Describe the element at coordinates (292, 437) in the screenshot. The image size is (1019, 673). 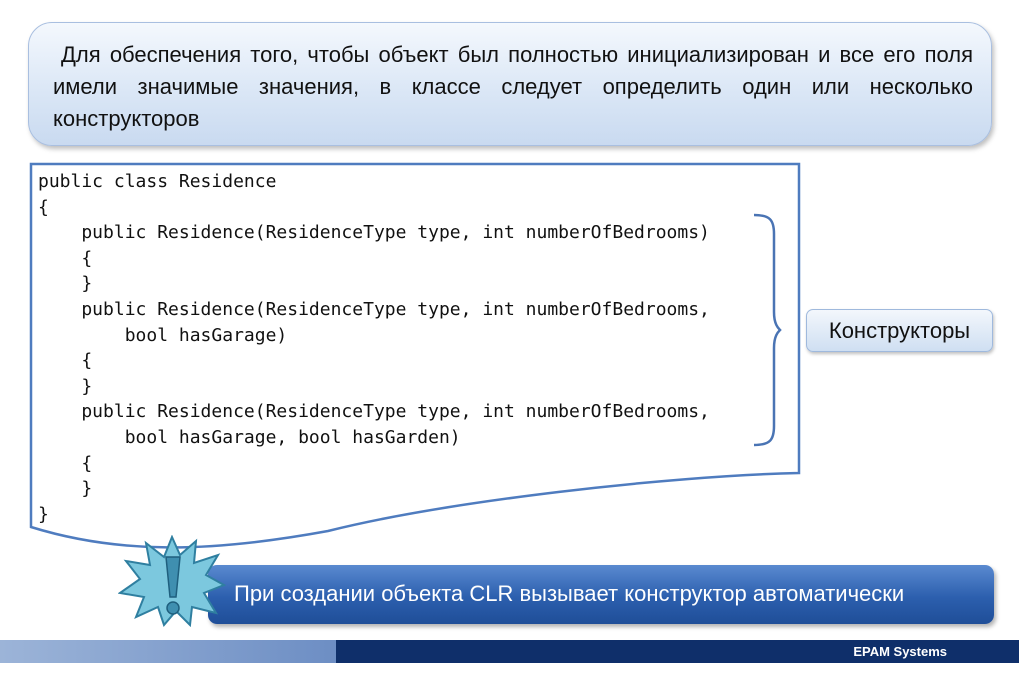
I see `code-line: bool hasGarage, bool hasGarden)` at that location.